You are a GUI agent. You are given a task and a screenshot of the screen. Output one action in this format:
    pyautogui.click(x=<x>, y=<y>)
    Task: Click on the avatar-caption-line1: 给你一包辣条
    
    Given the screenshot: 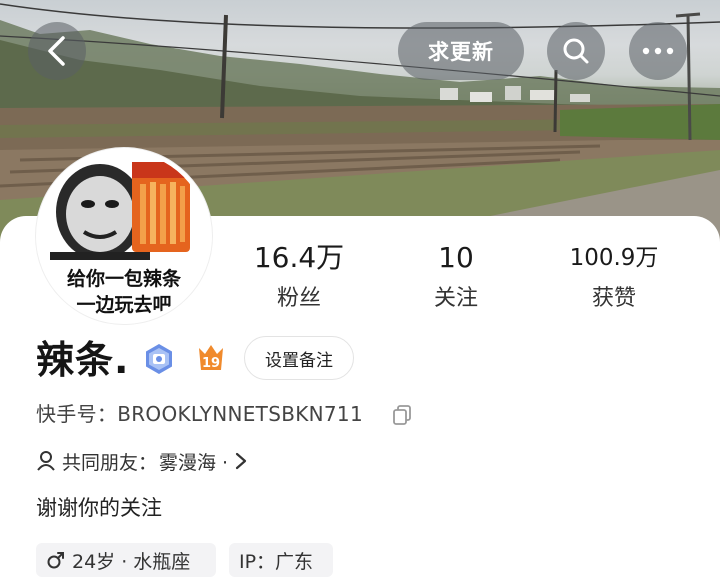 What is the action you would take?
    pyautogui.click(x=123, y=279)
    